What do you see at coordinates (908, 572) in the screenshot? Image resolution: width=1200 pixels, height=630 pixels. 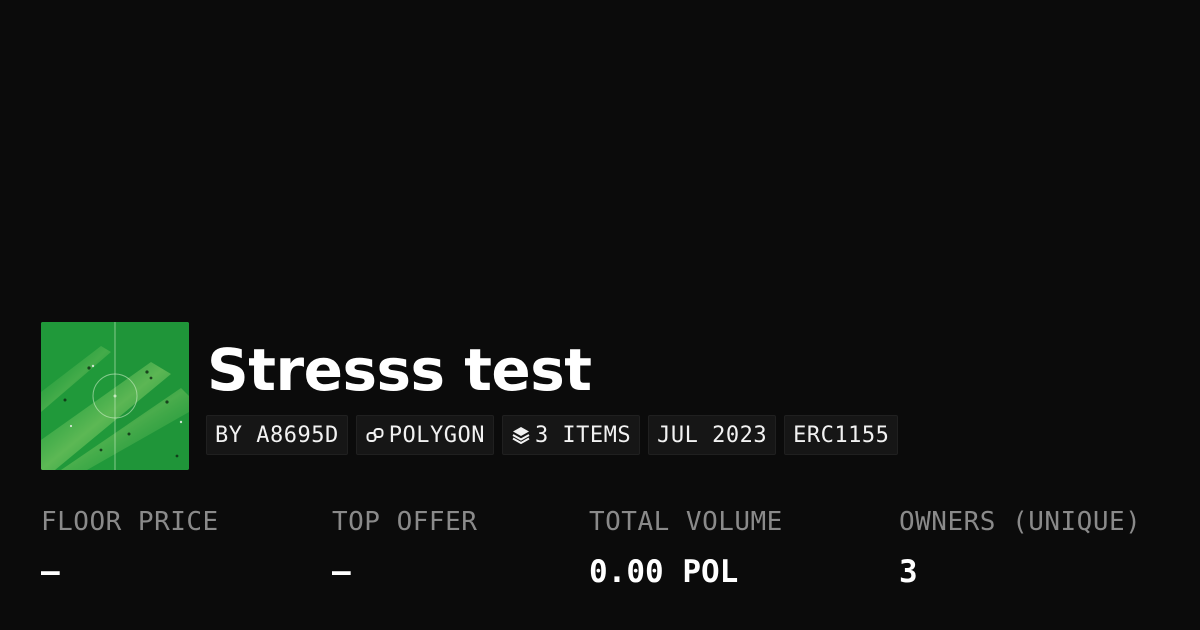 I see `owners-value: 3` at bounding box center [908, 572].